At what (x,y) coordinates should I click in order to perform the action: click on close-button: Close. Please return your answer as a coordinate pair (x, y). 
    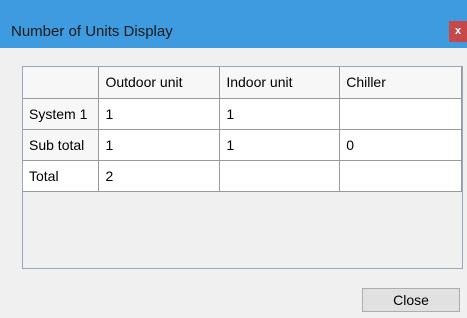
    Looking at the image, I should click on (411, 300).